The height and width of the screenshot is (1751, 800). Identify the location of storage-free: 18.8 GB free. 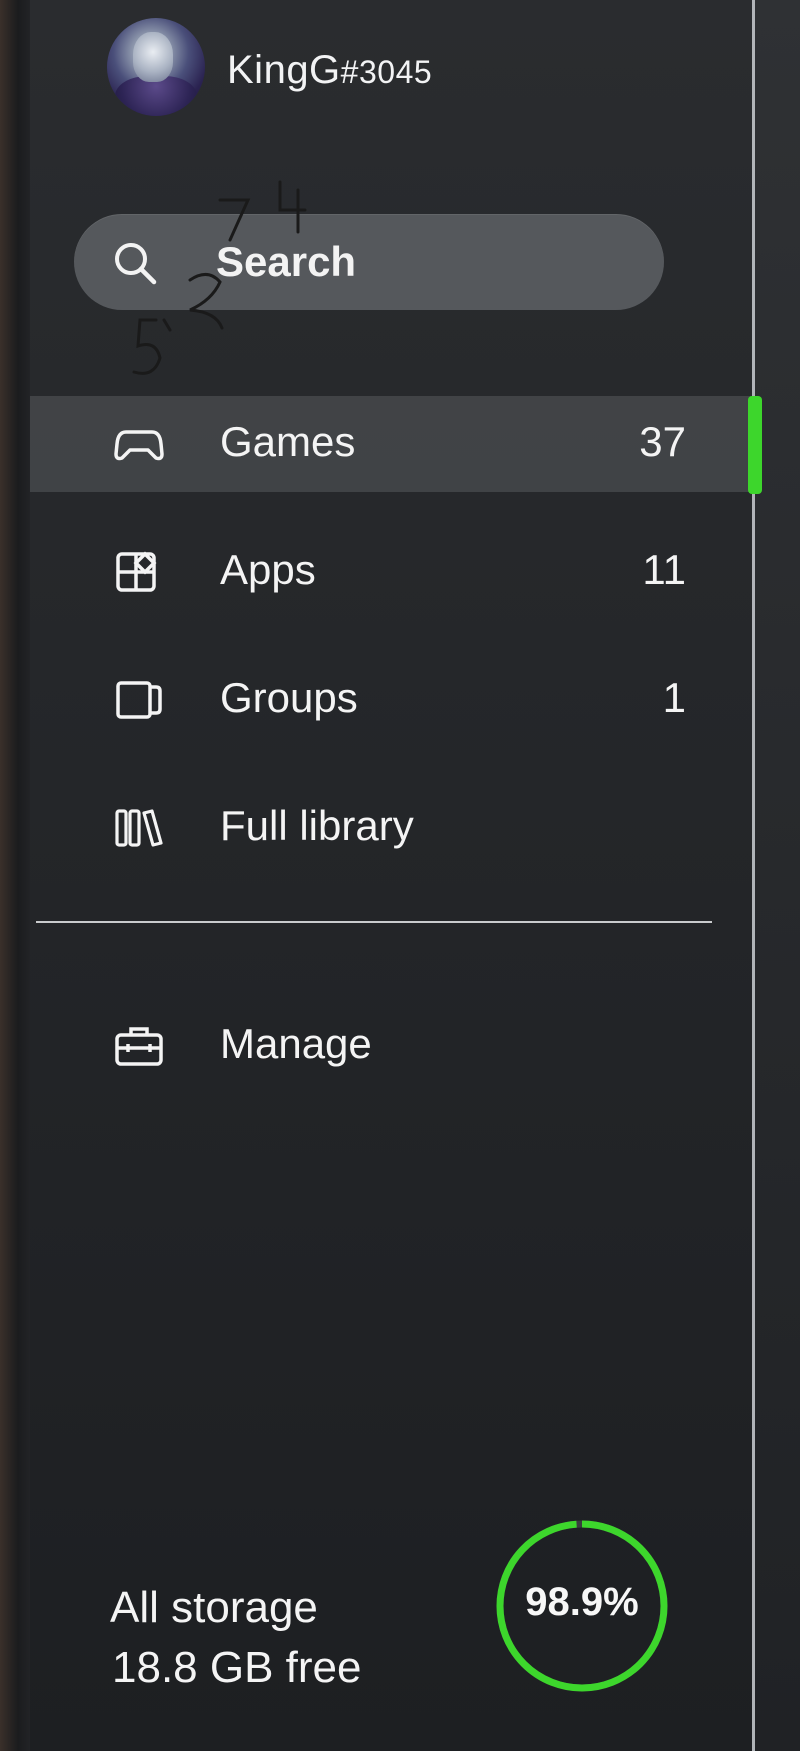
(237, 1667).